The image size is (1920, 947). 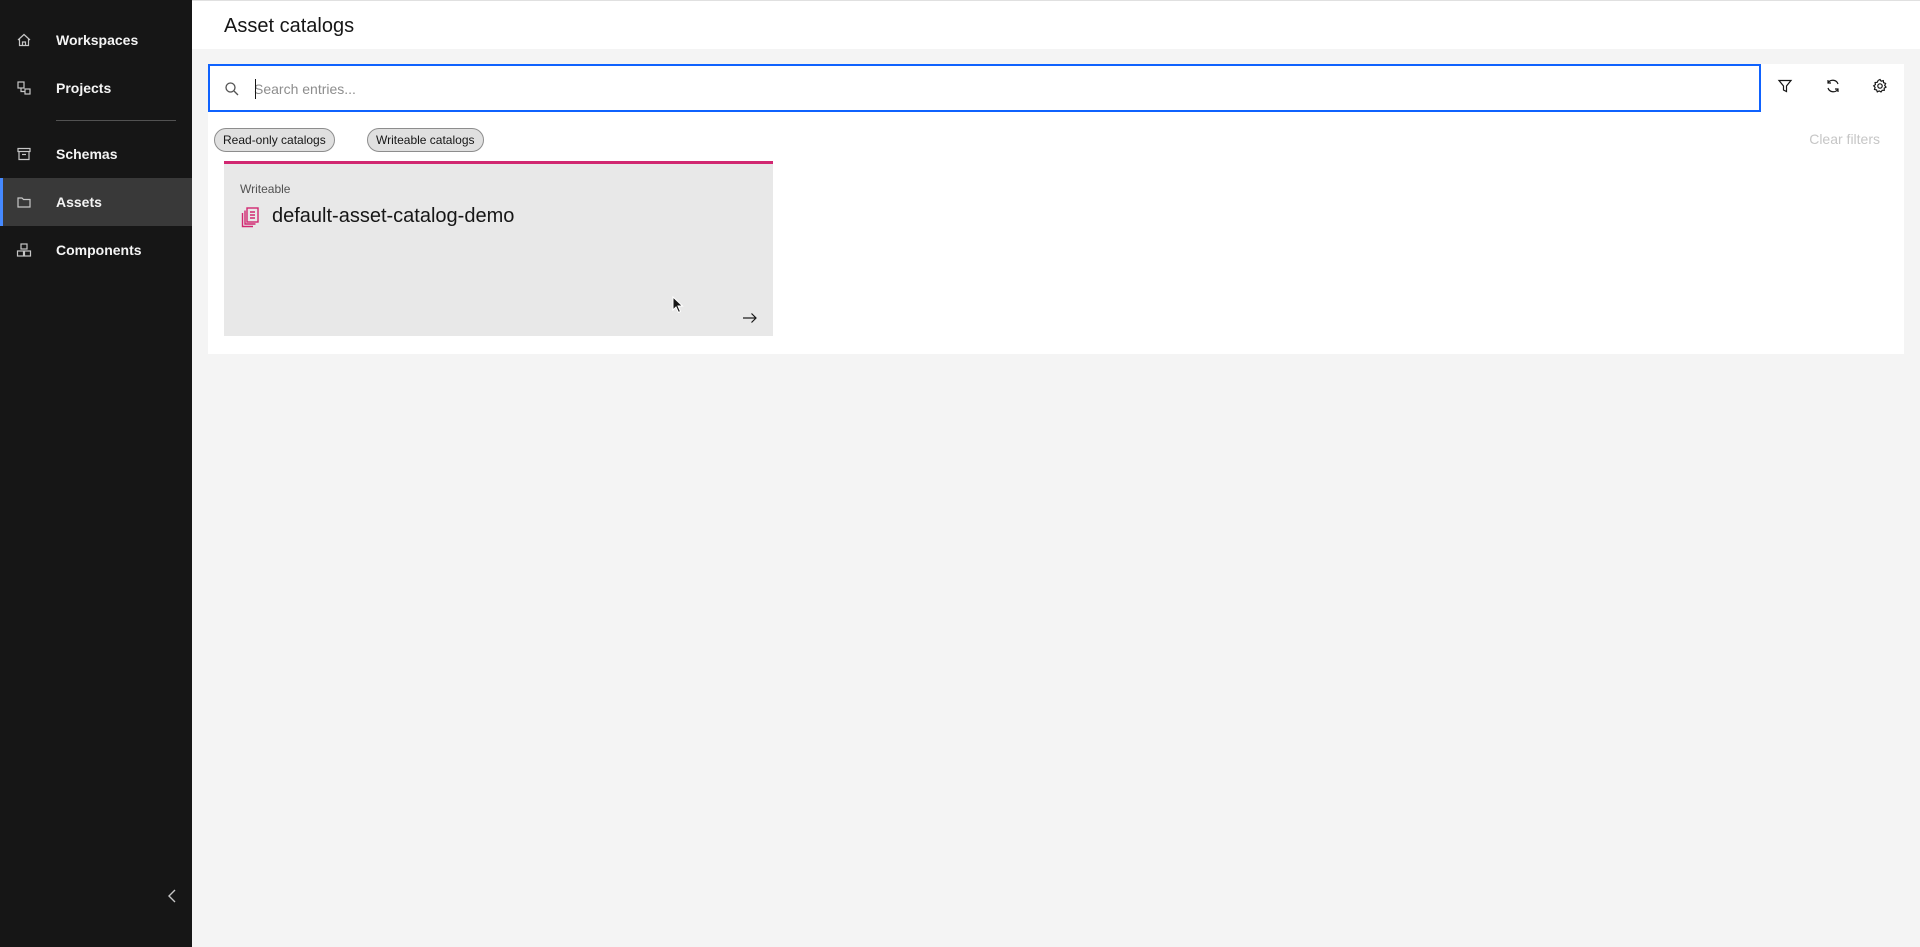 I want to click on catalog-name: default-asset-catalog-demo, so click(x=393, y=216).